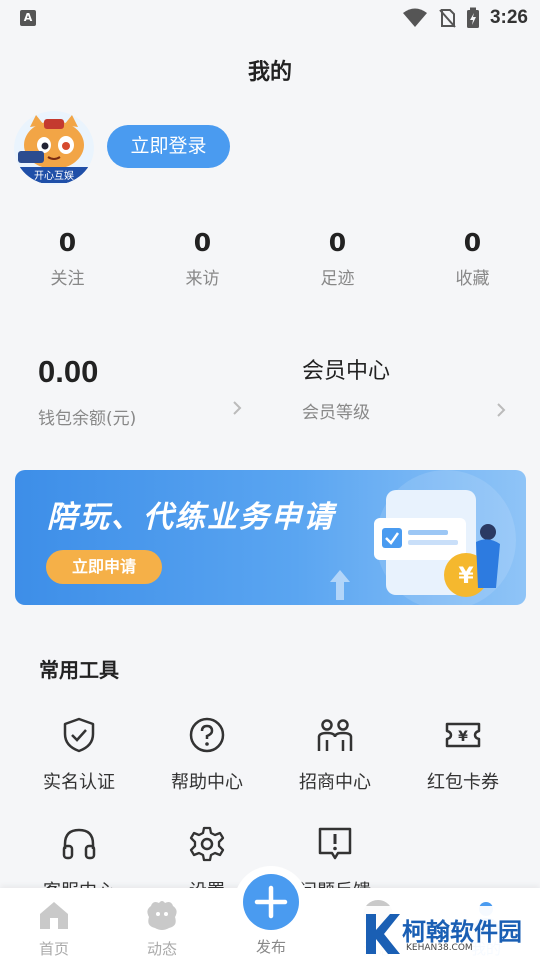 The width and height of the screenshot is (540, 960). What do you see at coordinates (207, 755) in the screenshot?
I see `tool-help-center: 帮助中心` at bounding box center [207, 755].